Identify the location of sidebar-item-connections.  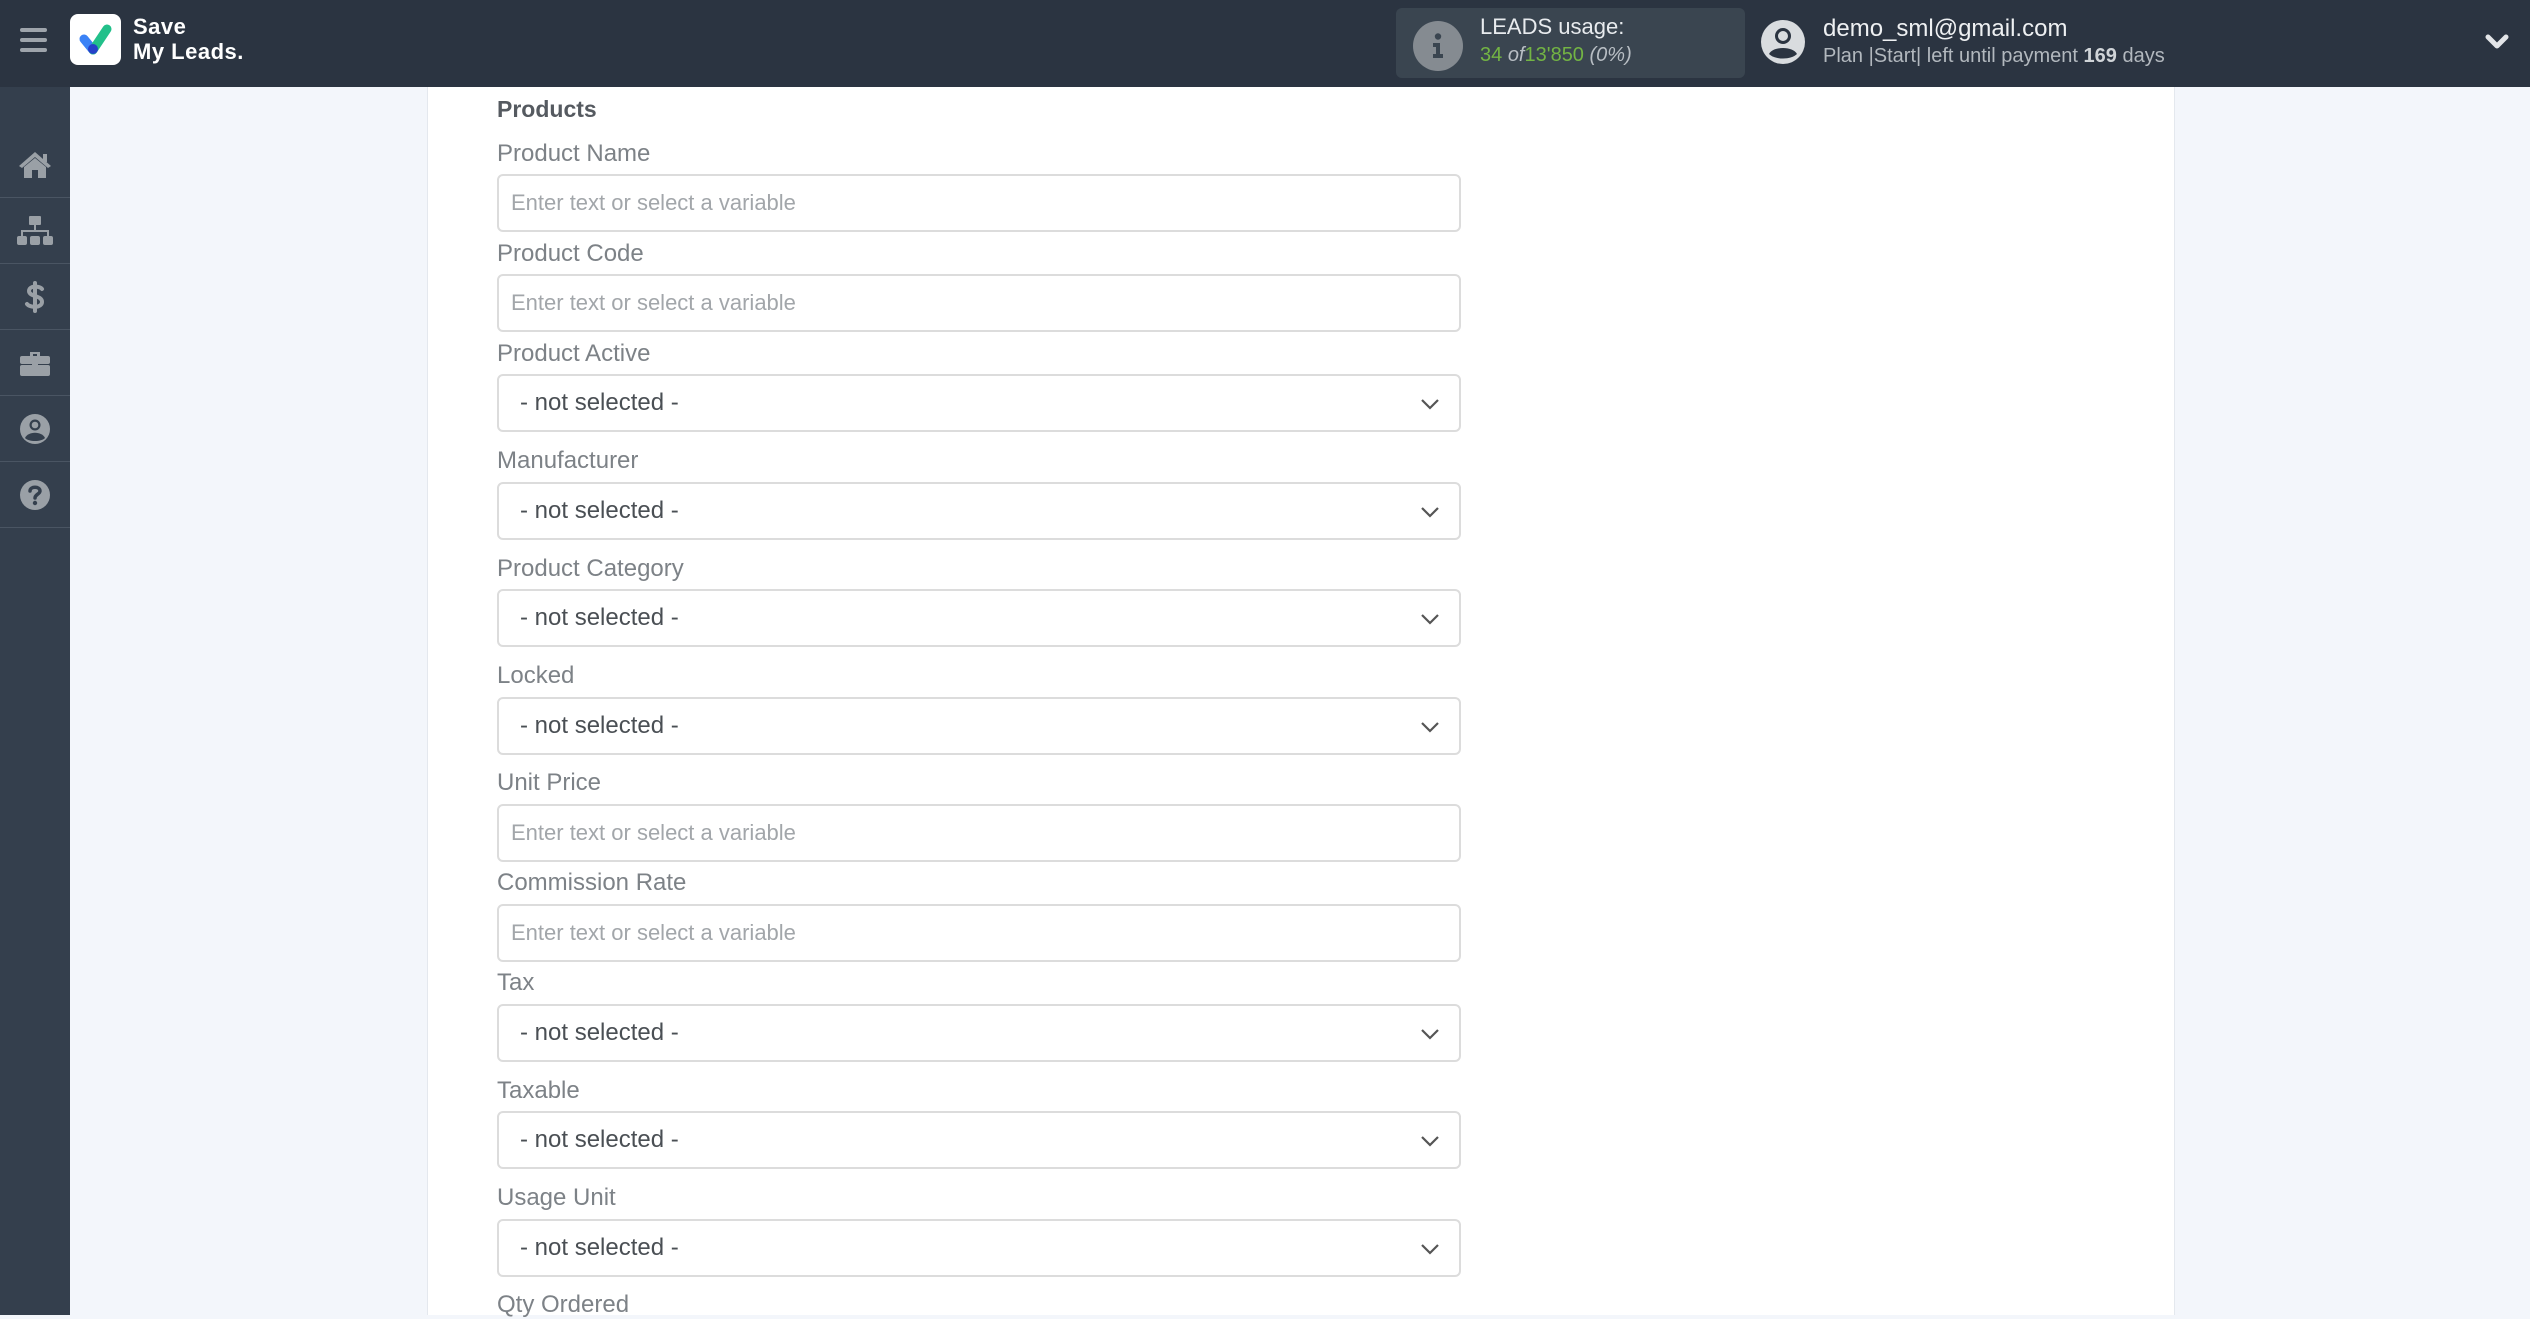
(35, 231).